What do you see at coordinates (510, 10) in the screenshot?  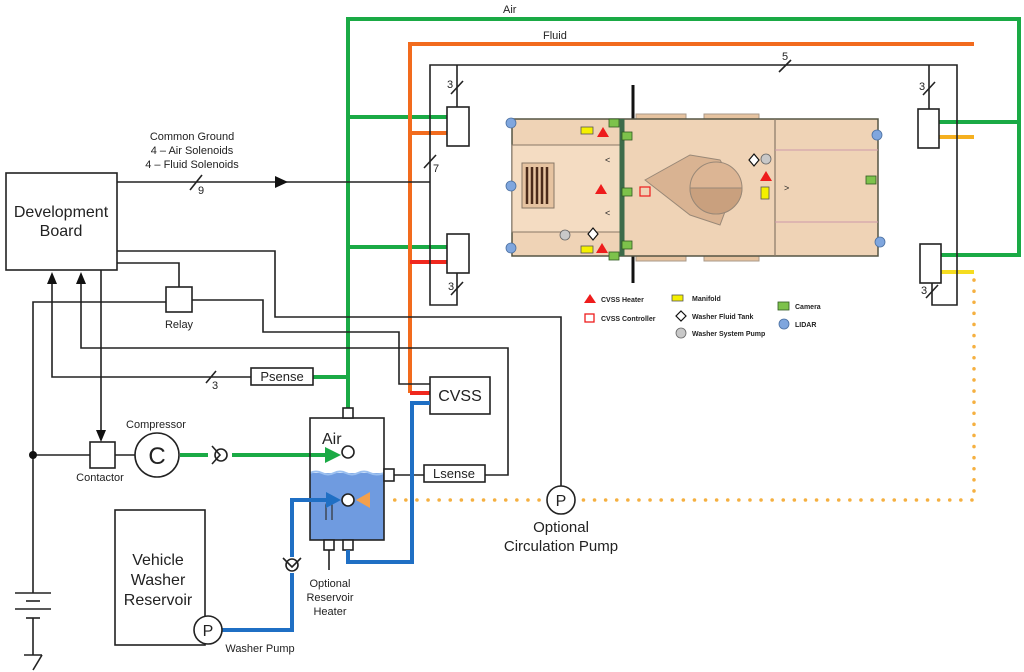 I see `air-line-label: Air` at bounding box center [510, 10].